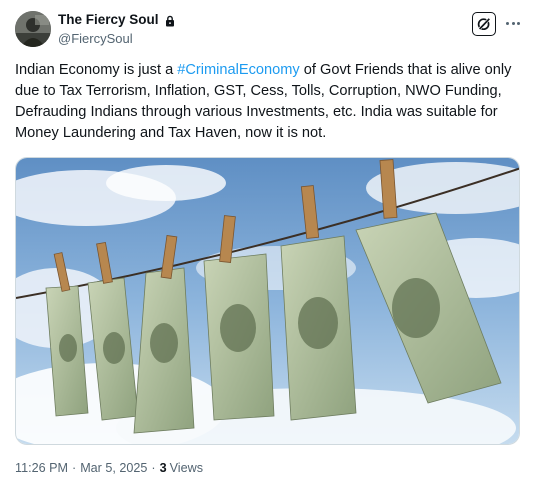 Image resolution: width=535 pixels, height=484 pixels. I want to click on grok-button, so click(484, 24).